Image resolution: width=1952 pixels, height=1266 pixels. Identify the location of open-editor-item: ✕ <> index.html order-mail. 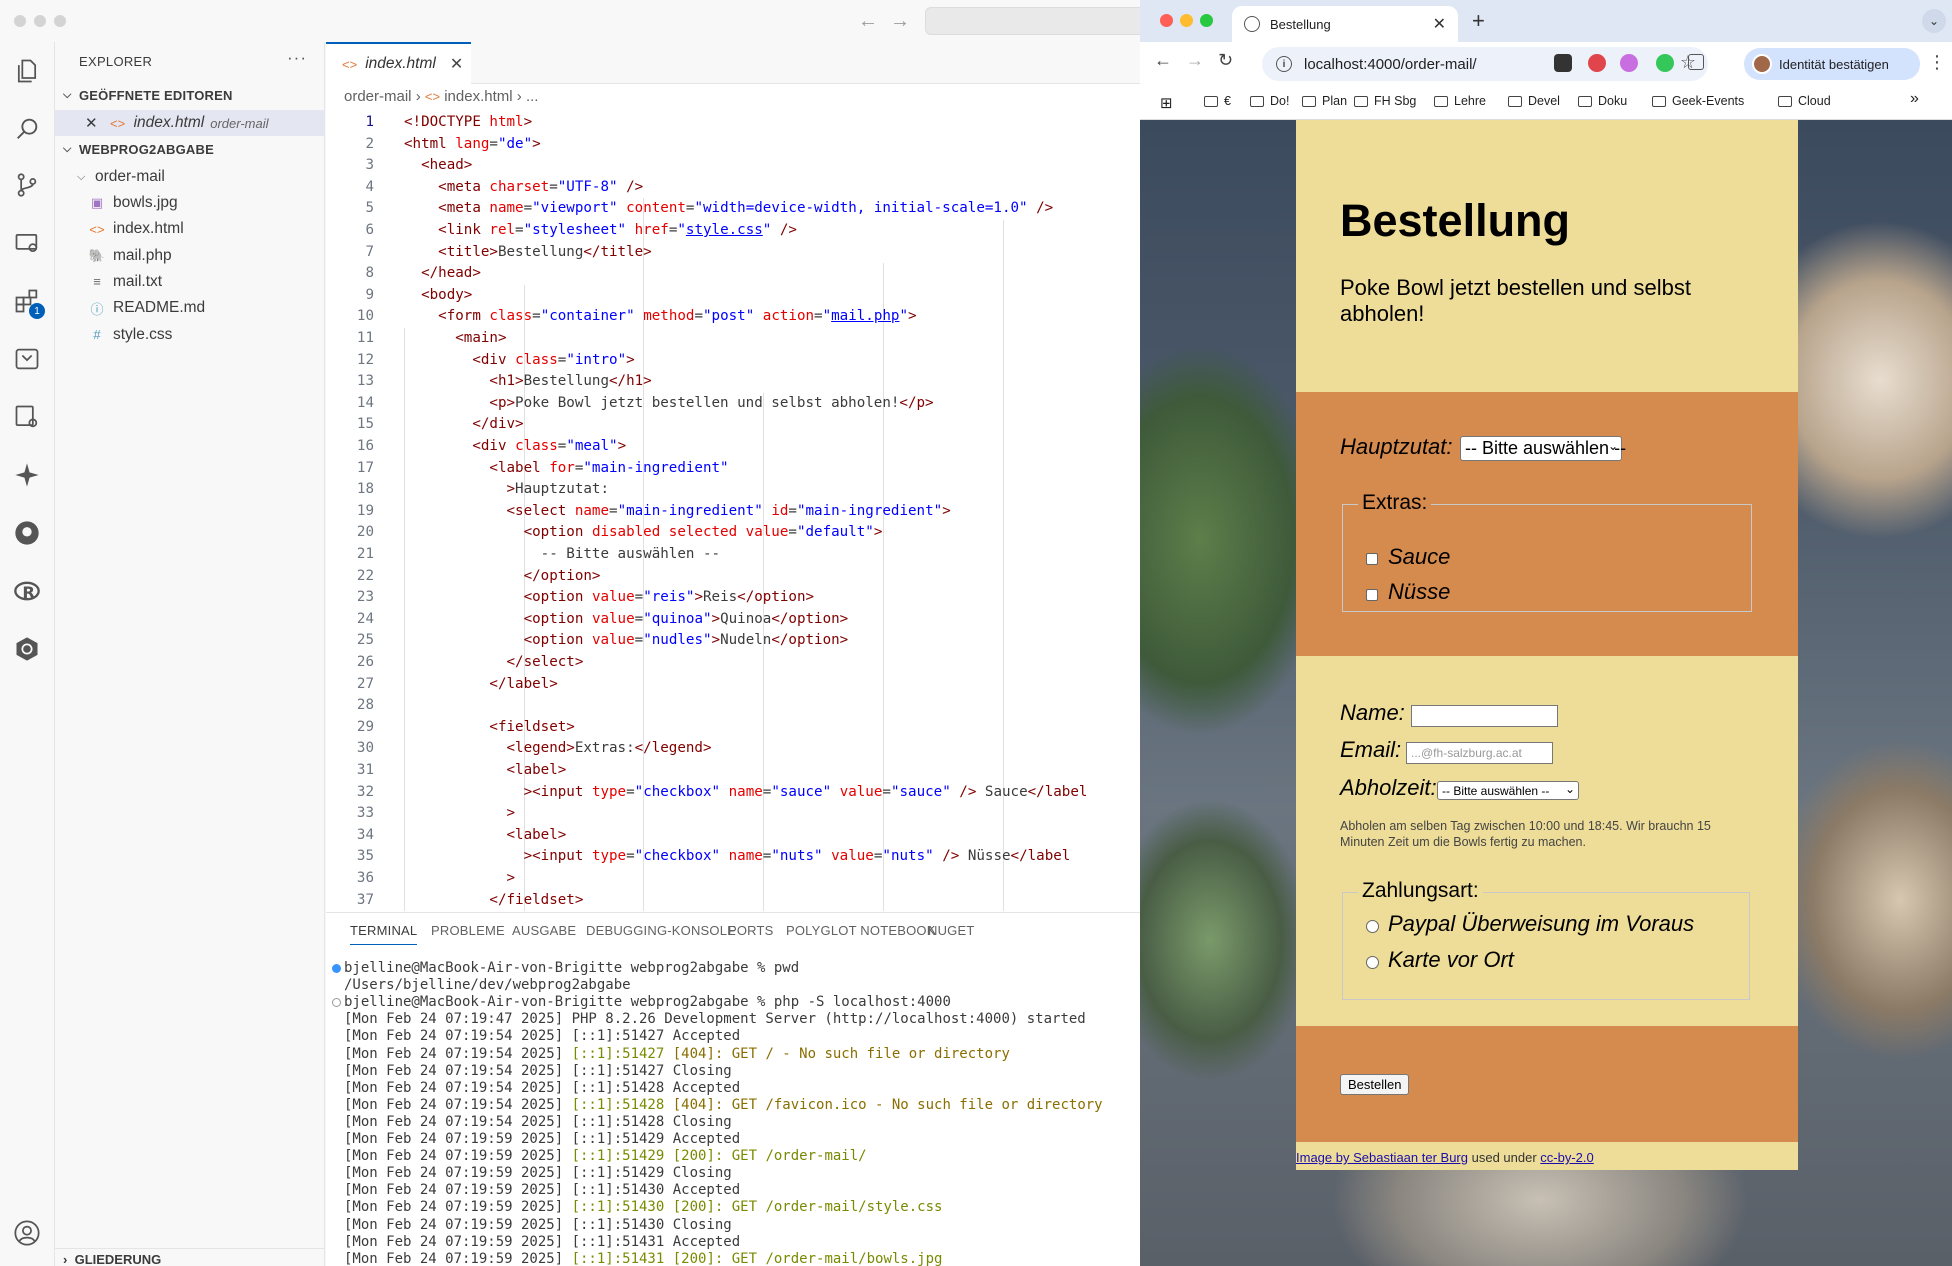
(189, 123).